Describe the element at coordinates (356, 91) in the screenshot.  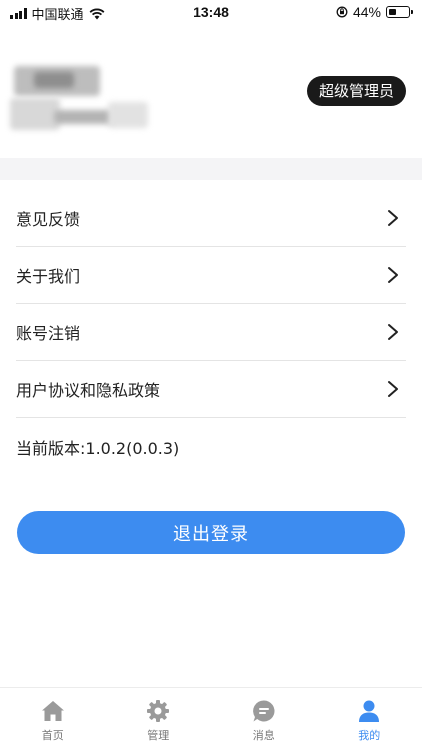
I see `role-badge: 超级管理员` at that location.